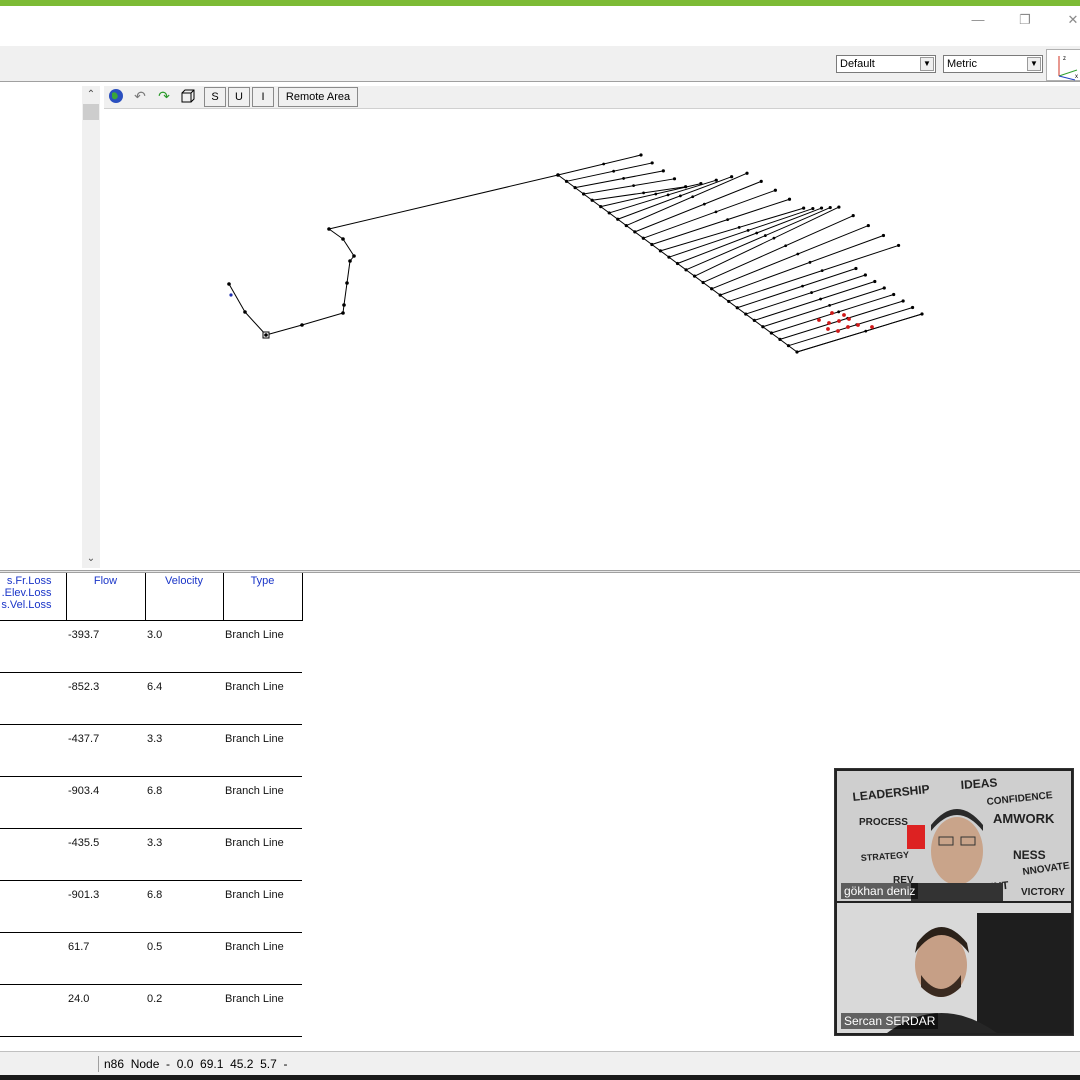 This screenshot has width=1080, height=1080. I want to click on table-row: -852.3 6.4 Branch Line, so click(151, 698).